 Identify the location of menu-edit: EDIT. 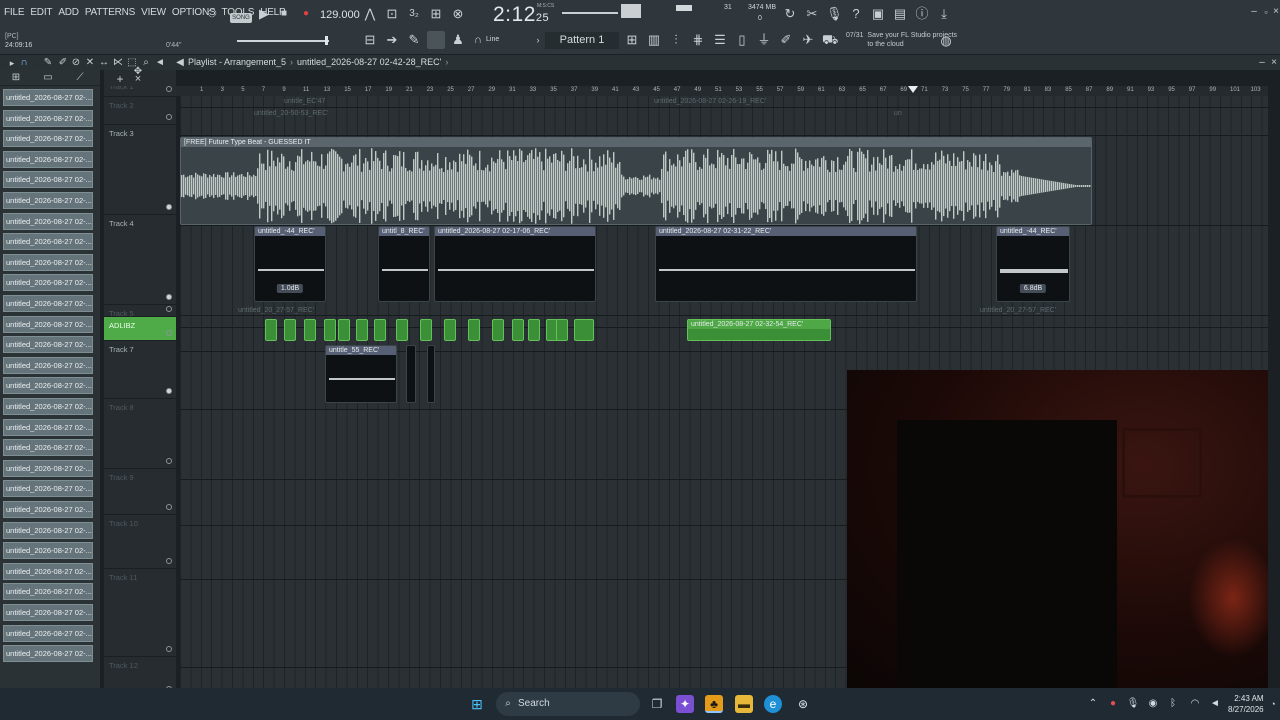
(41, 12).